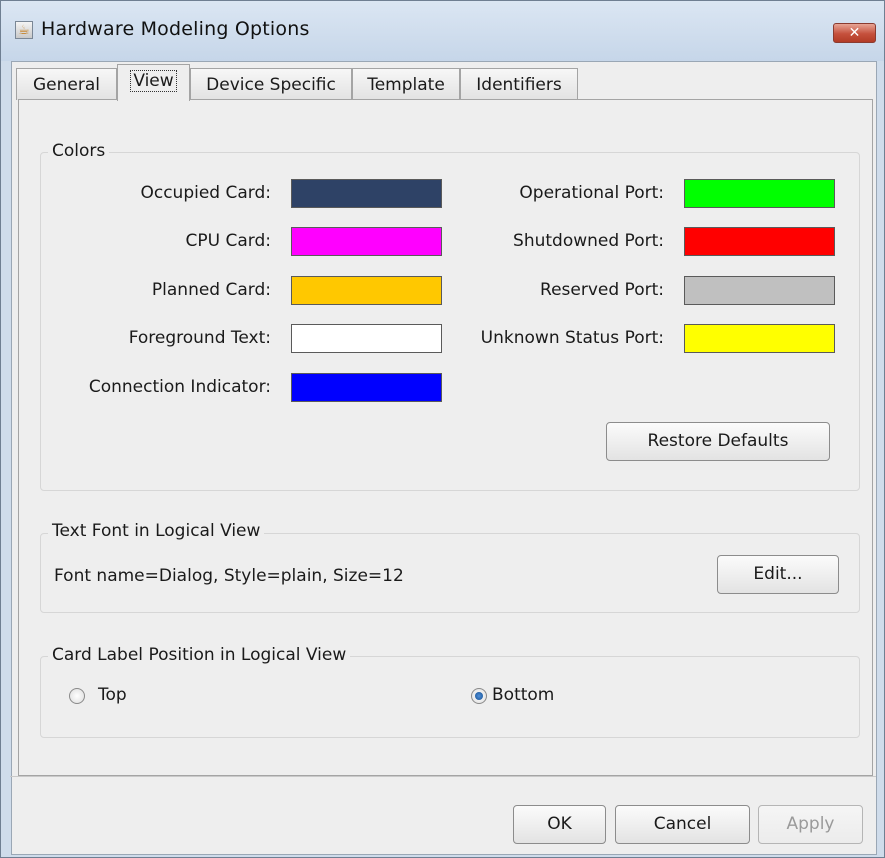 This screenshot has width=885, height=858. I want to click on tab-template: Template, so click(406, 84).